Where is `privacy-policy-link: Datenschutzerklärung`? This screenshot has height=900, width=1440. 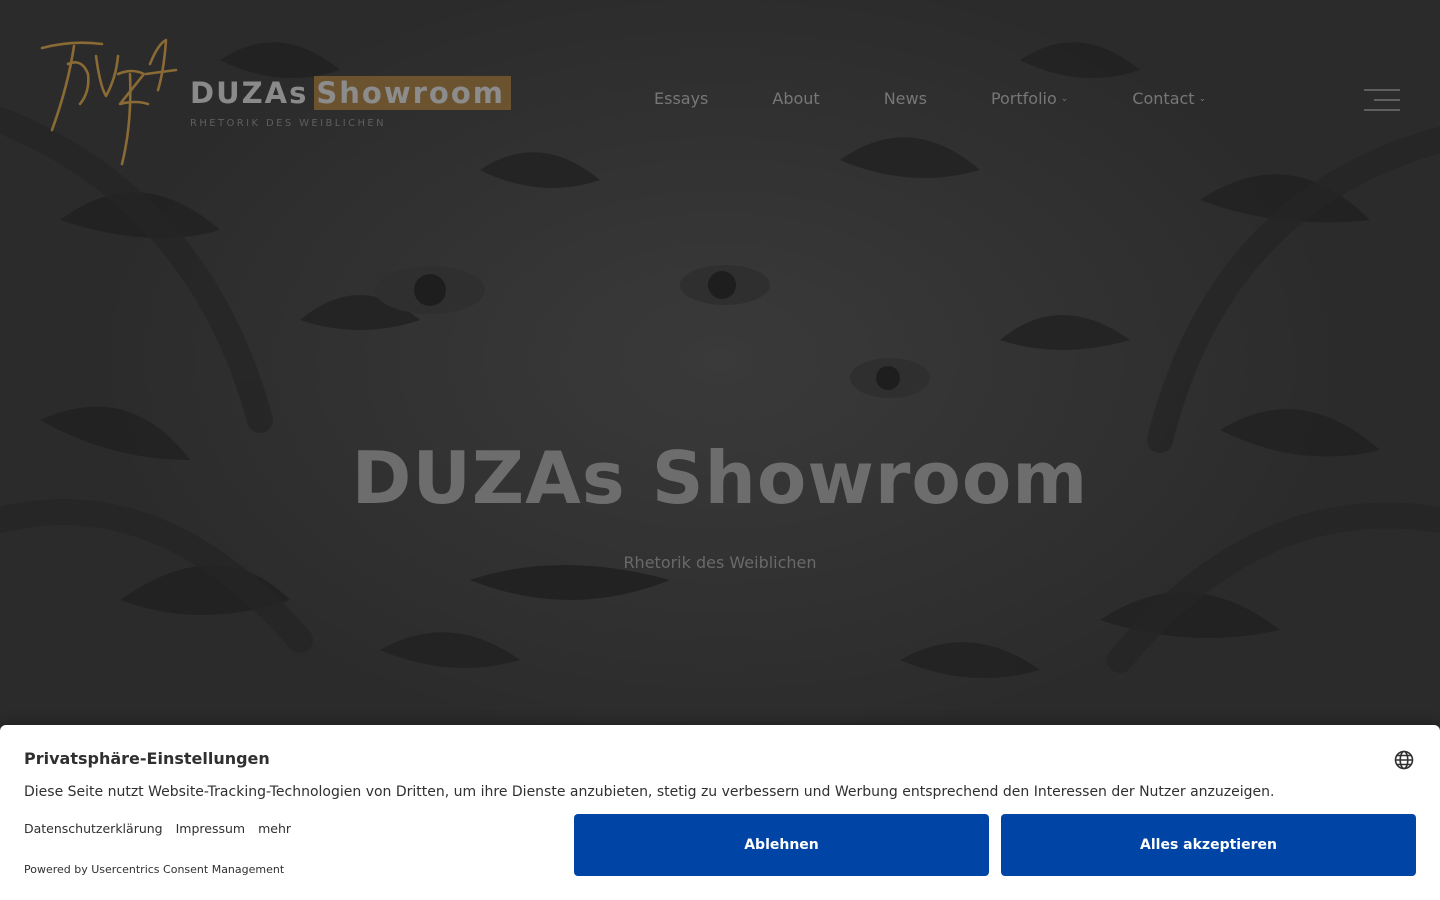
privacy-policy-link: Datenschutzerklärung is located at coordinates (93, 828).